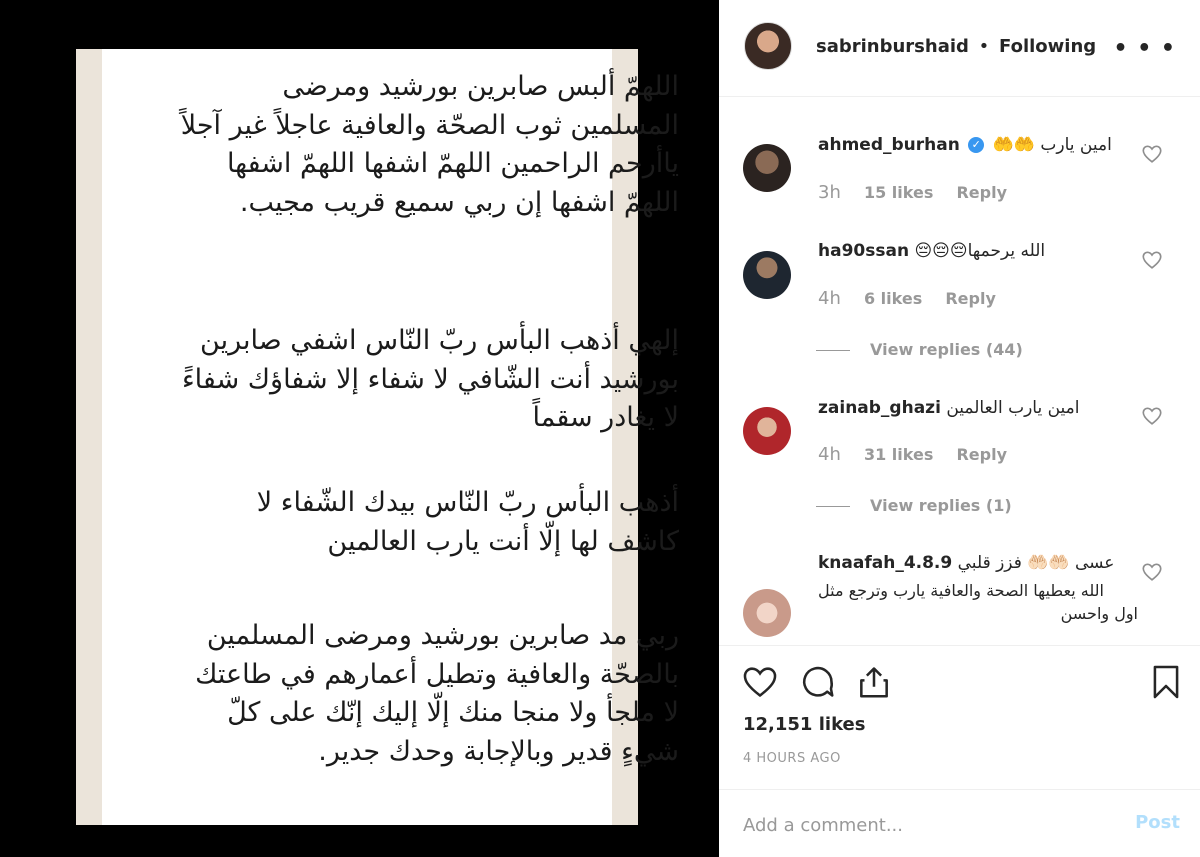 The width and height of the screenshot is (1200, 857). What do you see at coordinates (980, 251) in the screenshot?
I see `comment-text: الله يرحمها😔😔😔` at bounding box center [980, 251].